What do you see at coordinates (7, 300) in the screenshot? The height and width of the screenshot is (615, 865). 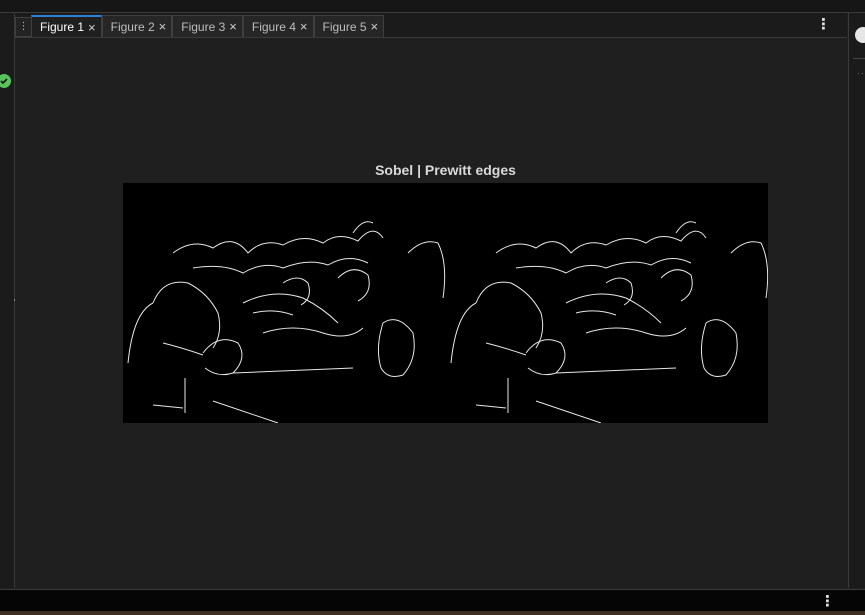 I see `left-gutter` at bounding box center [7, 300].